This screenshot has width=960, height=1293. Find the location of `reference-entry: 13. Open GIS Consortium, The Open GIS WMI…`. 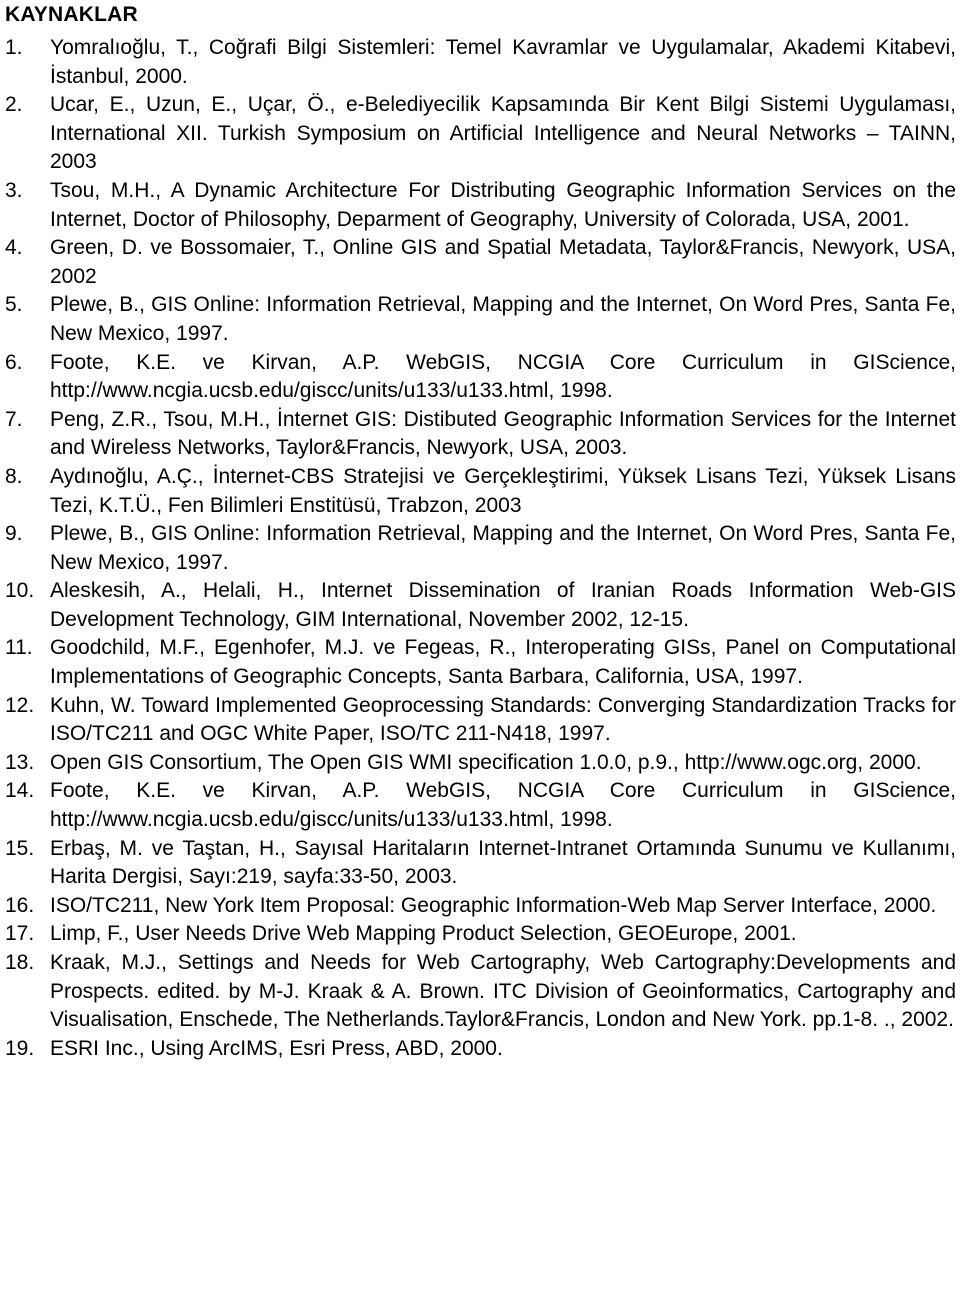

reference-entry: 13. Open GIS Consortium, The Open GIS WMI… is located at coordinates (480, 763).